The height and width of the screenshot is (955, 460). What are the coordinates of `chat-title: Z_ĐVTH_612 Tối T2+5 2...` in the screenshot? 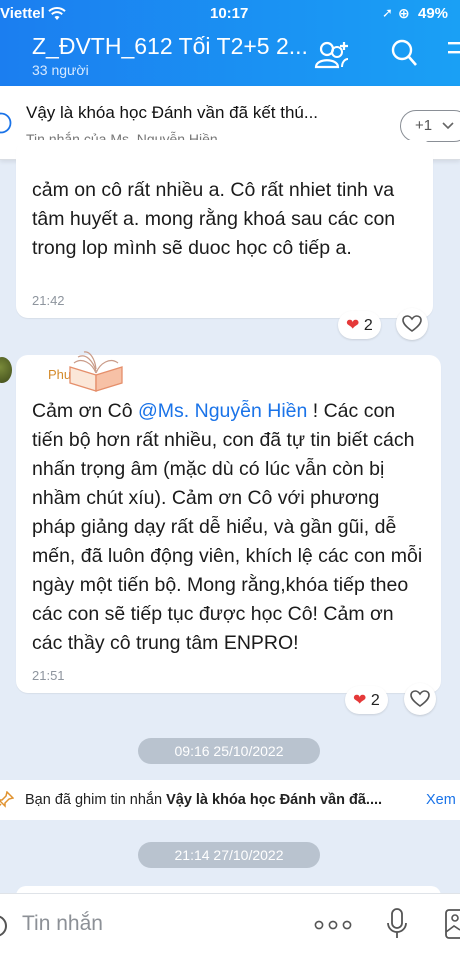 It's located at (170, 46).